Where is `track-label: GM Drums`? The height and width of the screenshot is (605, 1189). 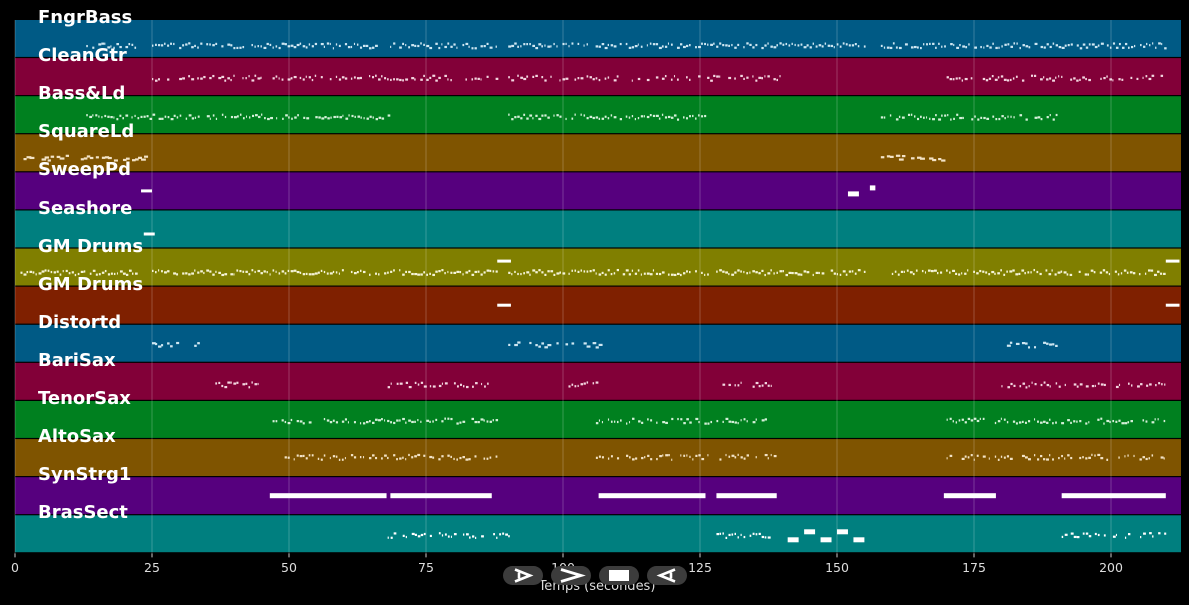 track-label: GM Drums is located at coordinates (91, 284).